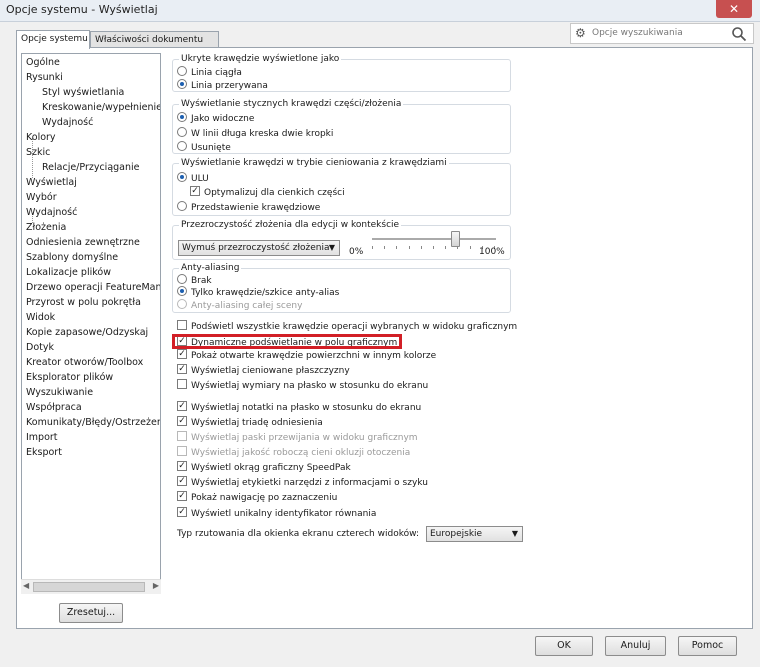 Image resolution: width=760 pixels, height=667 pixels. What do you see at coordinates (59, 393) in the screenshot?
I see `tree-item: Wyszukiwanie` at bounding box center [59, 393].